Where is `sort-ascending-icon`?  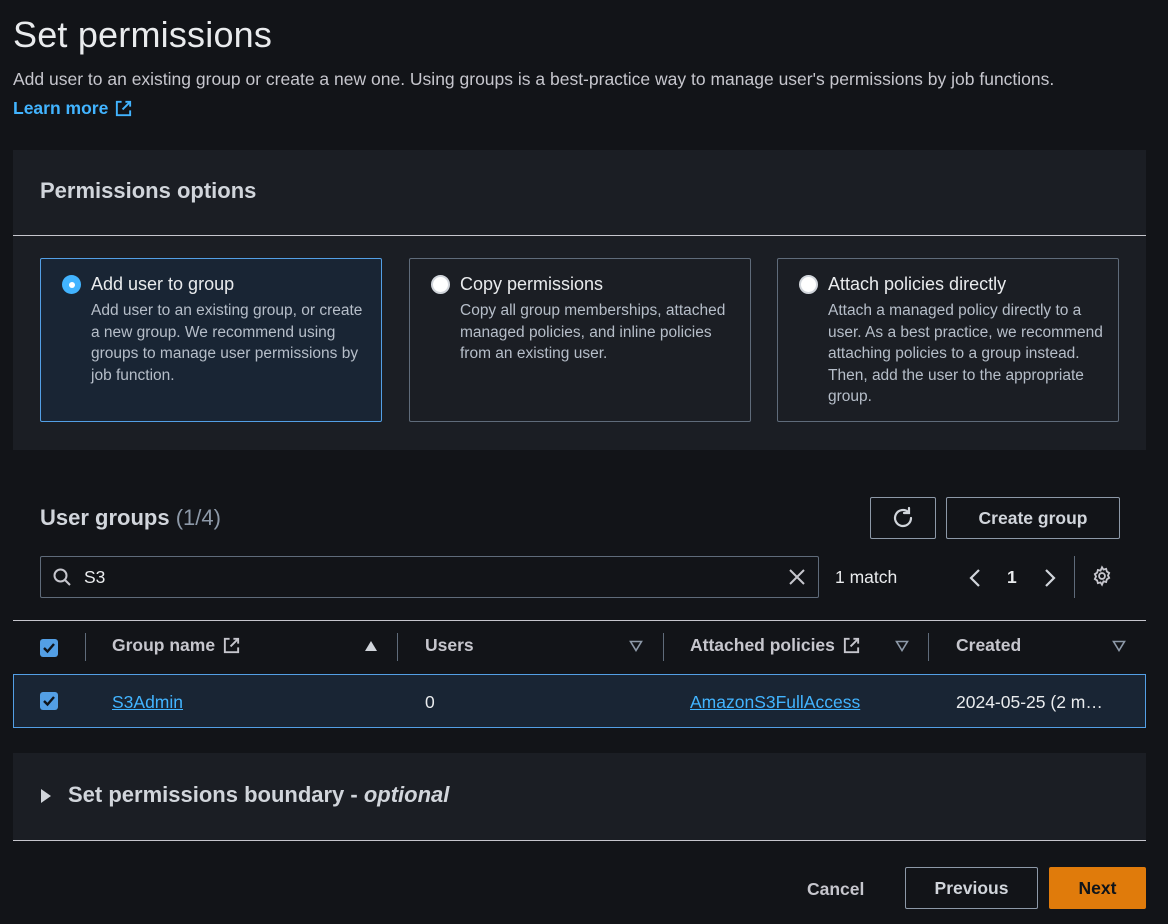
sort-ascending-icon is located at coordinates (371, 646).